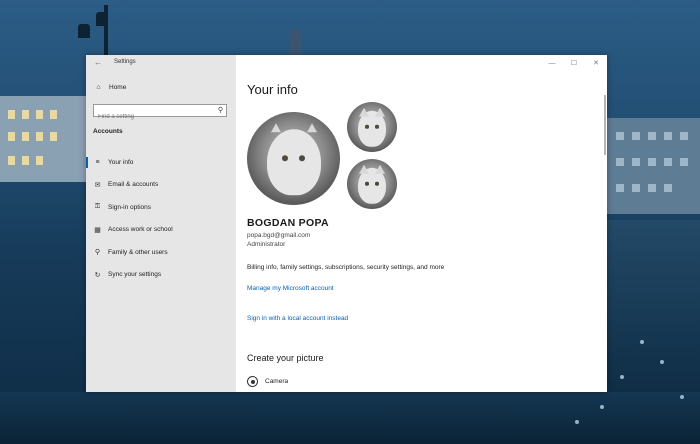 This screenshot has height=444, width=700. I want to click on sync-icon: ↻, so click(97, 275).